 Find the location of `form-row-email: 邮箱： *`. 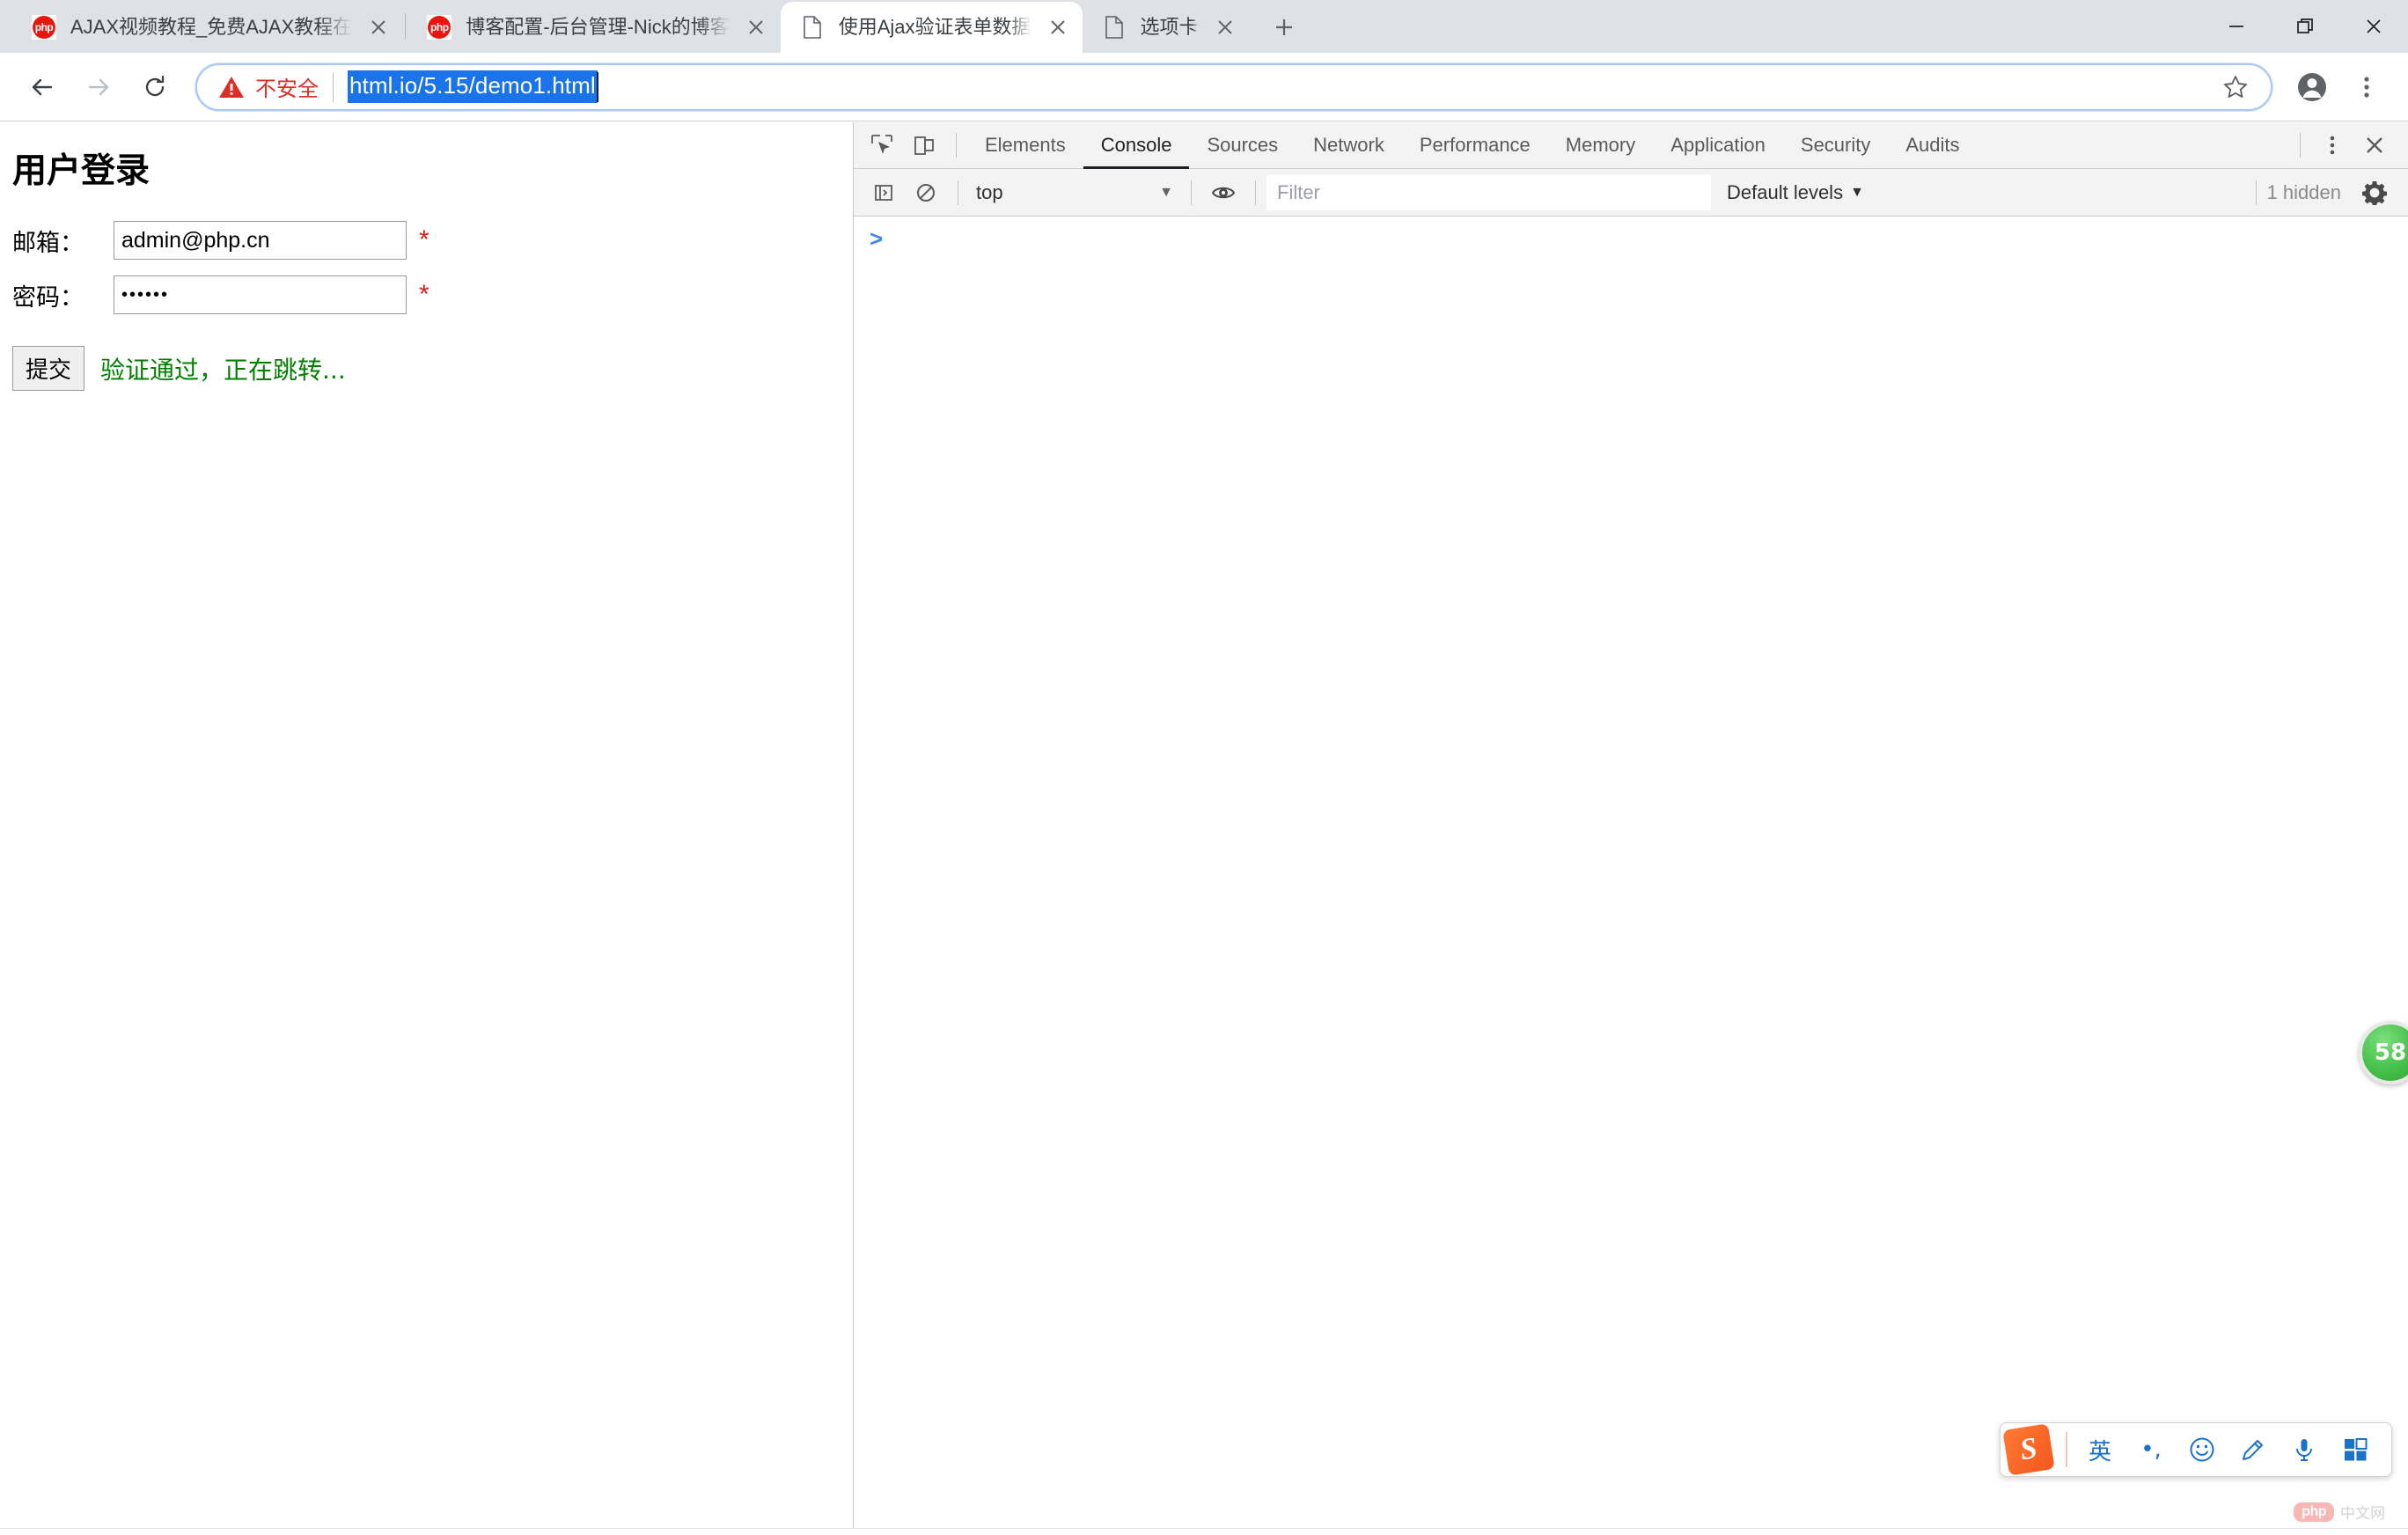

form-row-email: 邮箱： * is located at coordinates (432, 240).